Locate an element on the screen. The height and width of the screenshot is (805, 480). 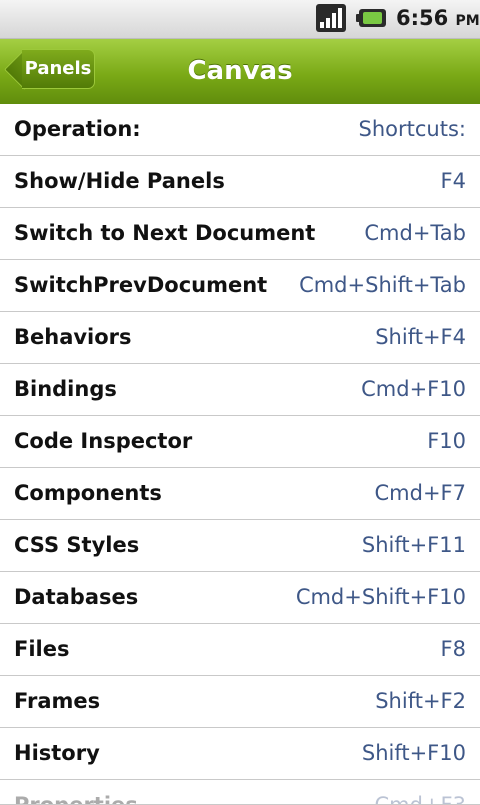
operation-label: Frames is located at coordinates (57, 701).